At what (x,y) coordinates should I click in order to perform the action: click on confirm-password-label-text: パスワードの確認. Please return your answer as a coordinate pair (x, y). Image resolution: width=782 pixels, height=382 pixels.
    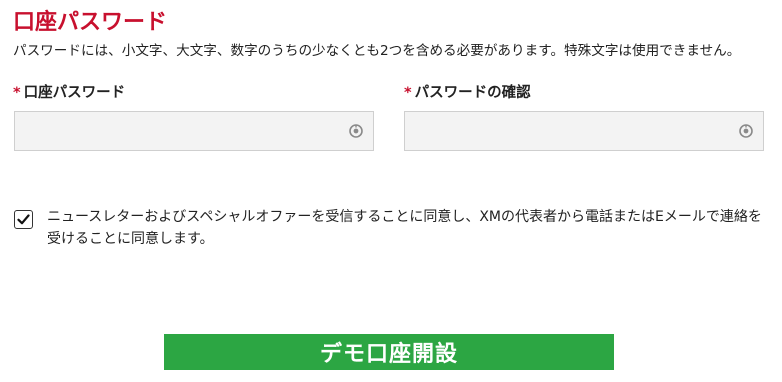
    Looking at the image, I should click on (472, 93).